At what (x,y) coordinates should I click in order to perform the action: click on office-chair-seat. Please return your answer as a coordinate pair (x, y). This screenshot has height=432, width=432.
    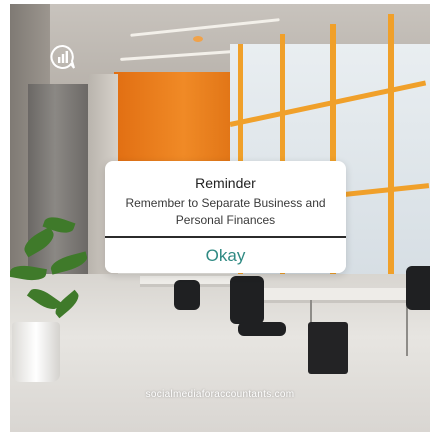
    Looking at the image, I should click on (262, 329).